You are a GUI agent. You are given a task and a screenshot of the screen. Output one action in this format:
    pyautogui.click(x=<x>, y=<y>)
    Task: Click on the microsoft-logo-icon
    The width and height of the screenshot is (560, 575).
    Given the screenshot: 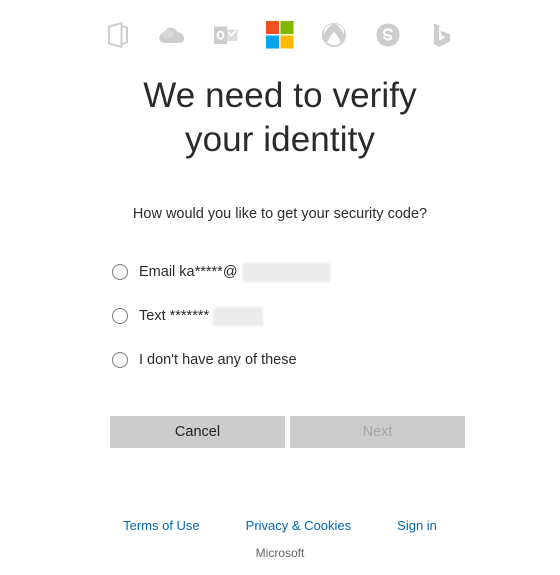 What is the action you would take?
    pyautogui.click(x=280, y=35)
    